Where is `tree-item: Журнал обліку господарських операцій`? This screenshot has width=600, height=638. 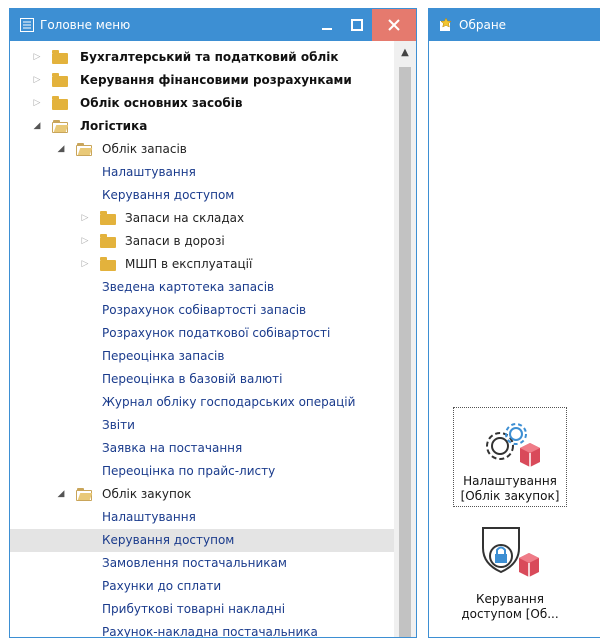 tree-item: Журнал обліку господарських операцій is located at coordinates (202, 402).